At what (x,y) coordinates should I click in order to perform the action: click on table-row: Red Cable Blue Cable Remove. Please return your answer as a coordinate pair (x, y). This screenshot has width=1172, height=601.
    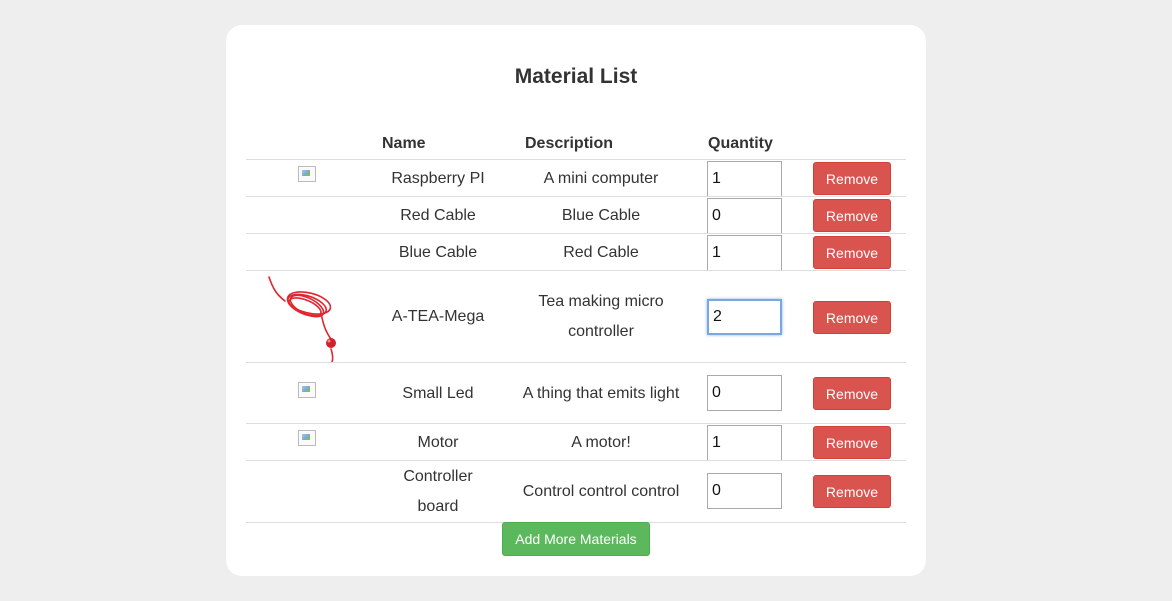
    Looking at the image, I should click on (576, 215).